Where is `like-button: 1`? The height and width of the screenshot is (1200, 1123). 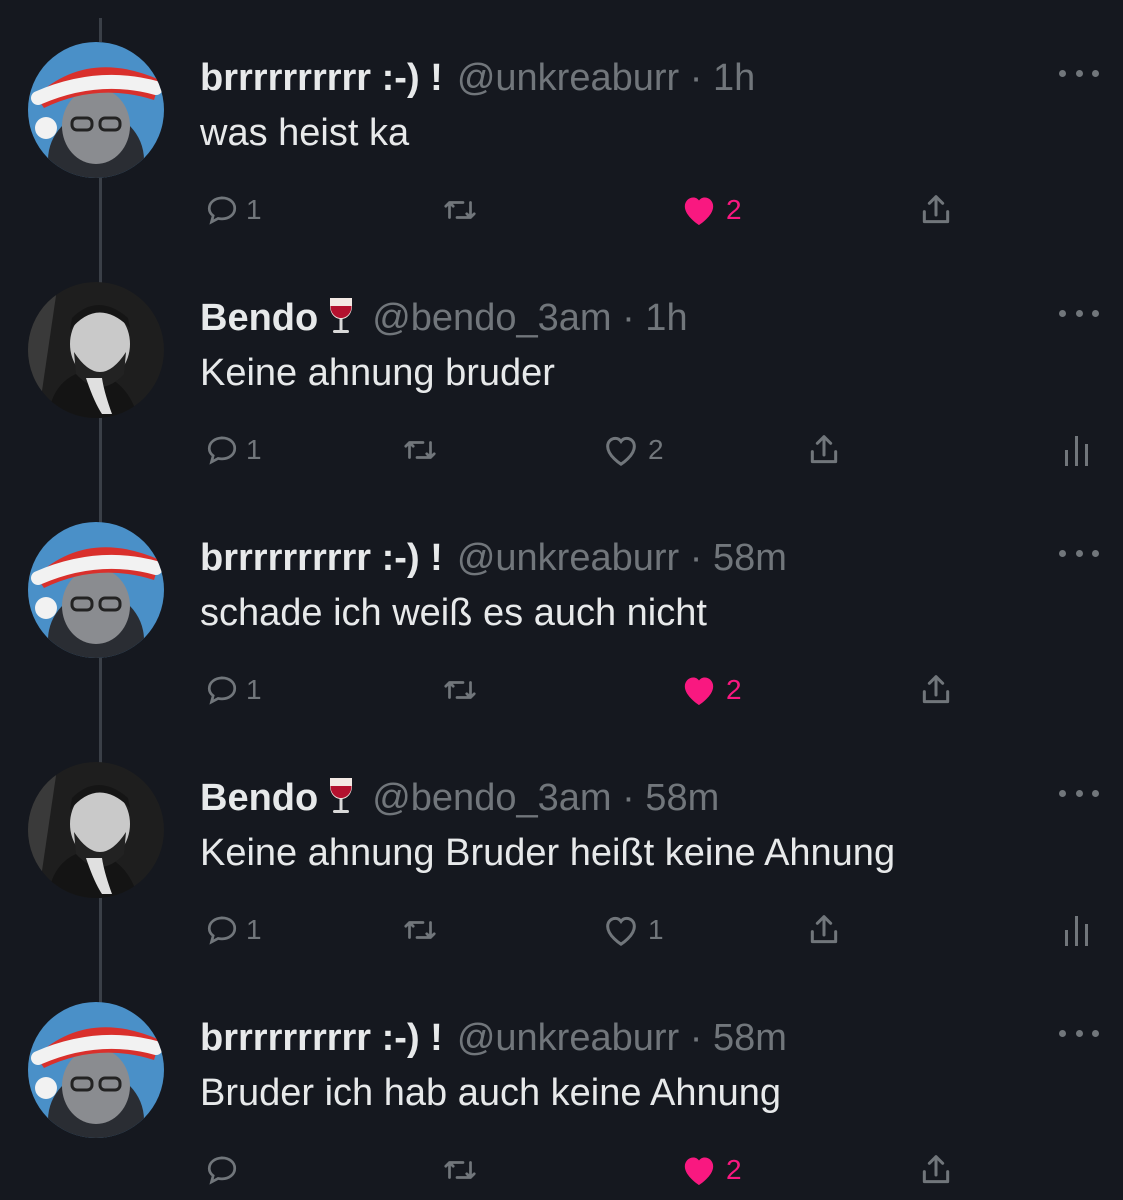 like-button: 1 is located at coordinates (632, 930).